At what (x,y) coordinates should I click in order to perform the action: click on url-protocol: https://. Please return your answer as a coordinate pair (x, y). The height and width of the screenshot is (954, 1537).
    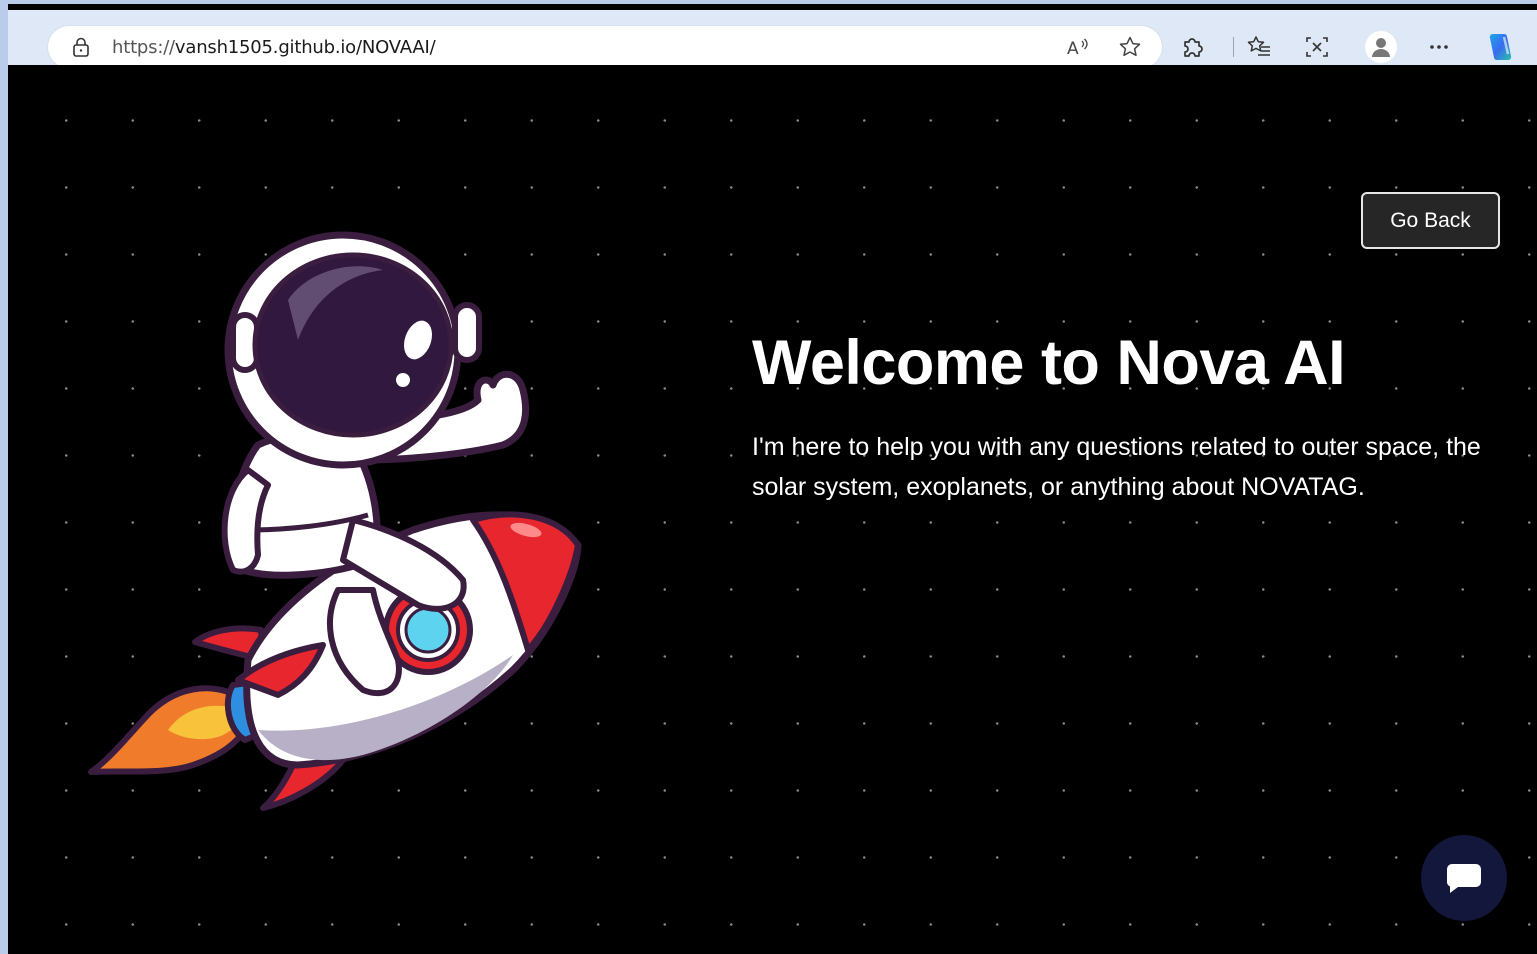
    Looking at the image, I should click on (143, 47).